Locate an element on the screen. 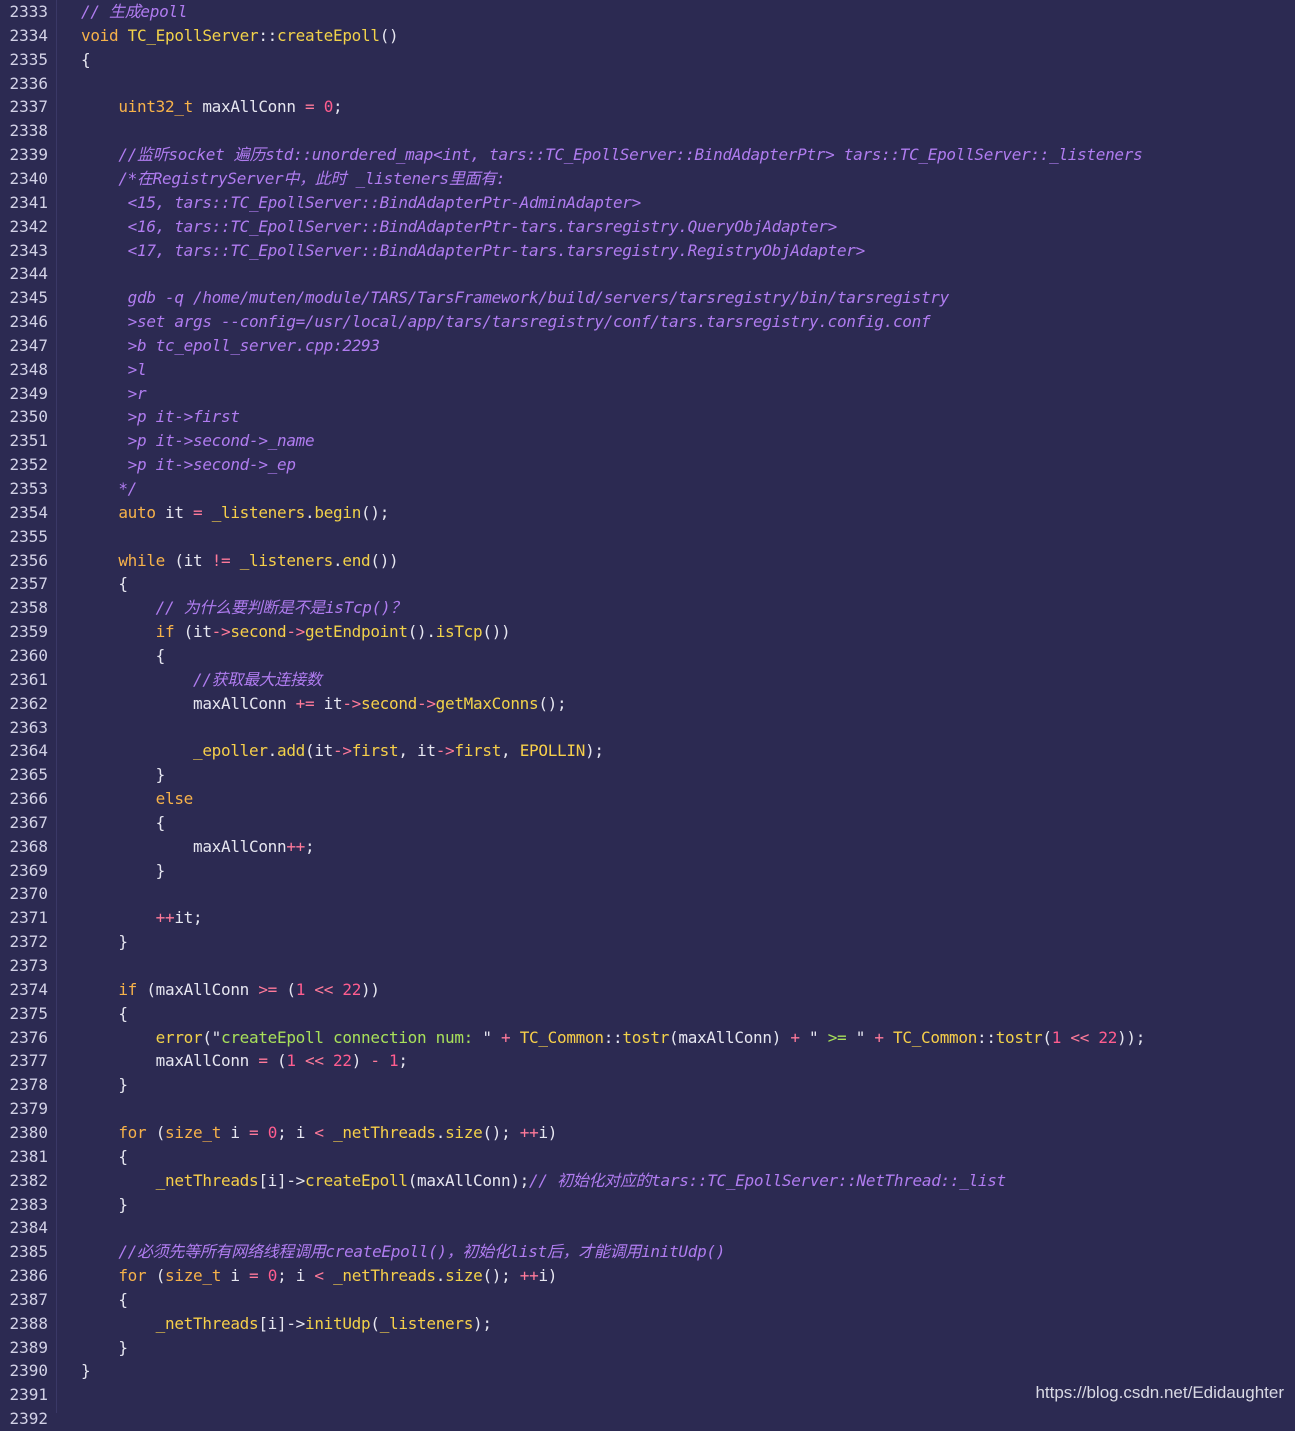 The width and height of the screenshot is (1295, 1431). code-text: >p it->first is located at coordinates (160, 417).